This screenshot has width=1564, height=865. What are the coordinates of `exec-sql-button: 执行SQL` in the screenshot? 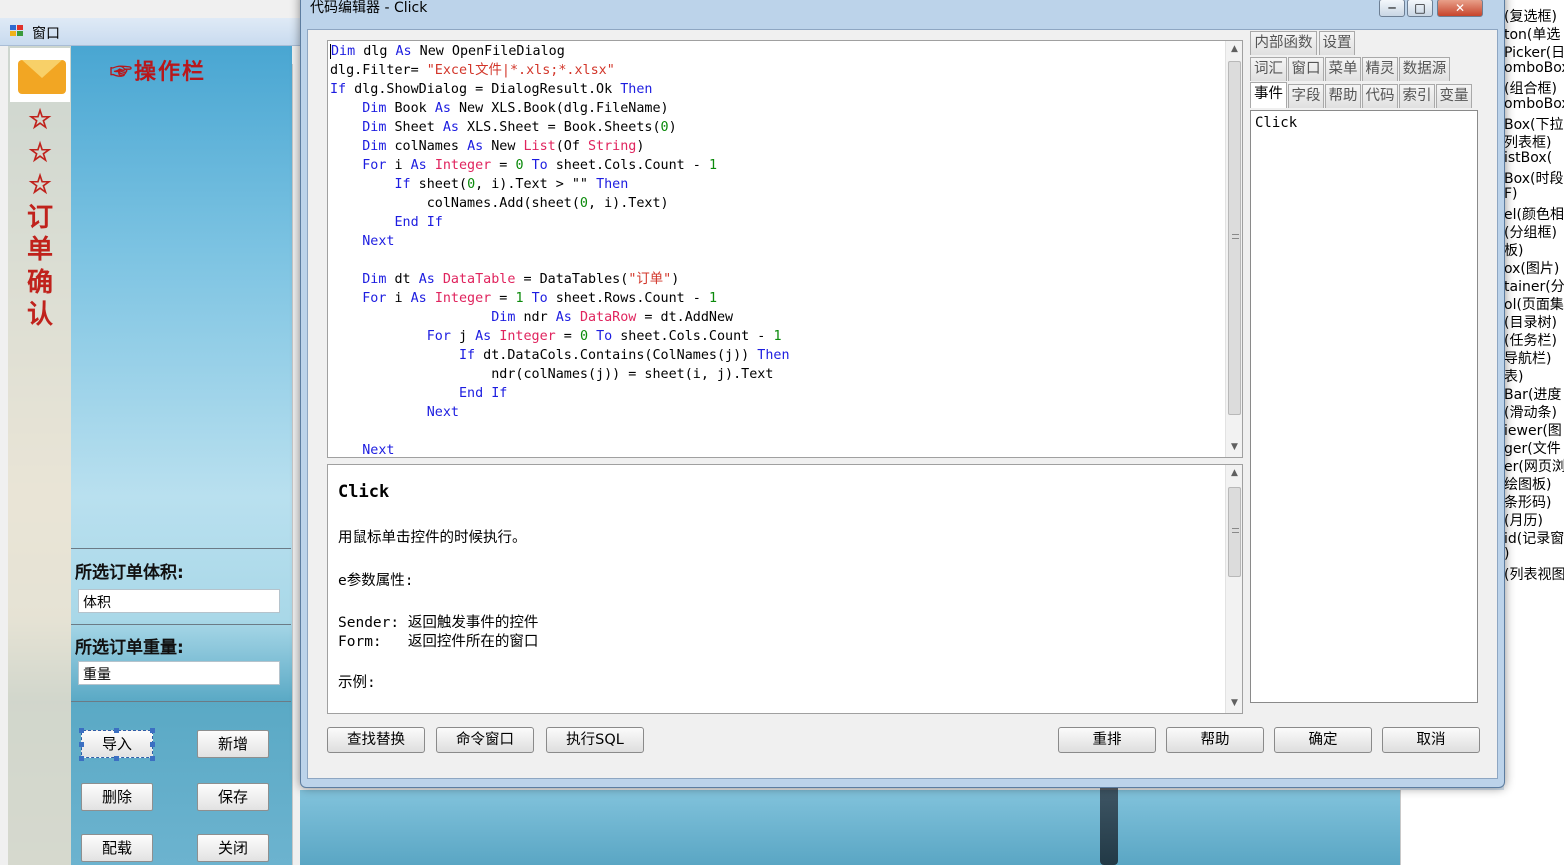 It's located at (595, 740).